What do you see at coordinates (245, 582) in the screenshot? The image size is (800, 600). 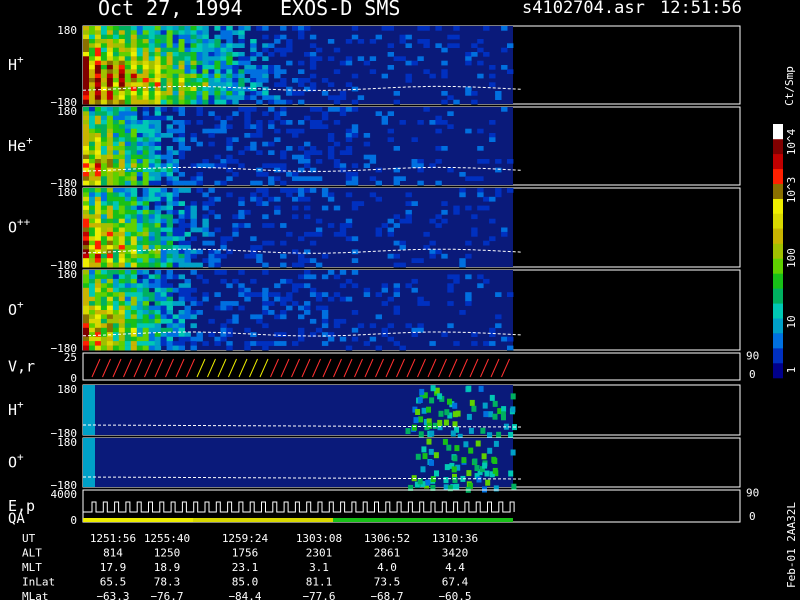 I see `footer-value: 85.0` at bounding box center [245, 582].